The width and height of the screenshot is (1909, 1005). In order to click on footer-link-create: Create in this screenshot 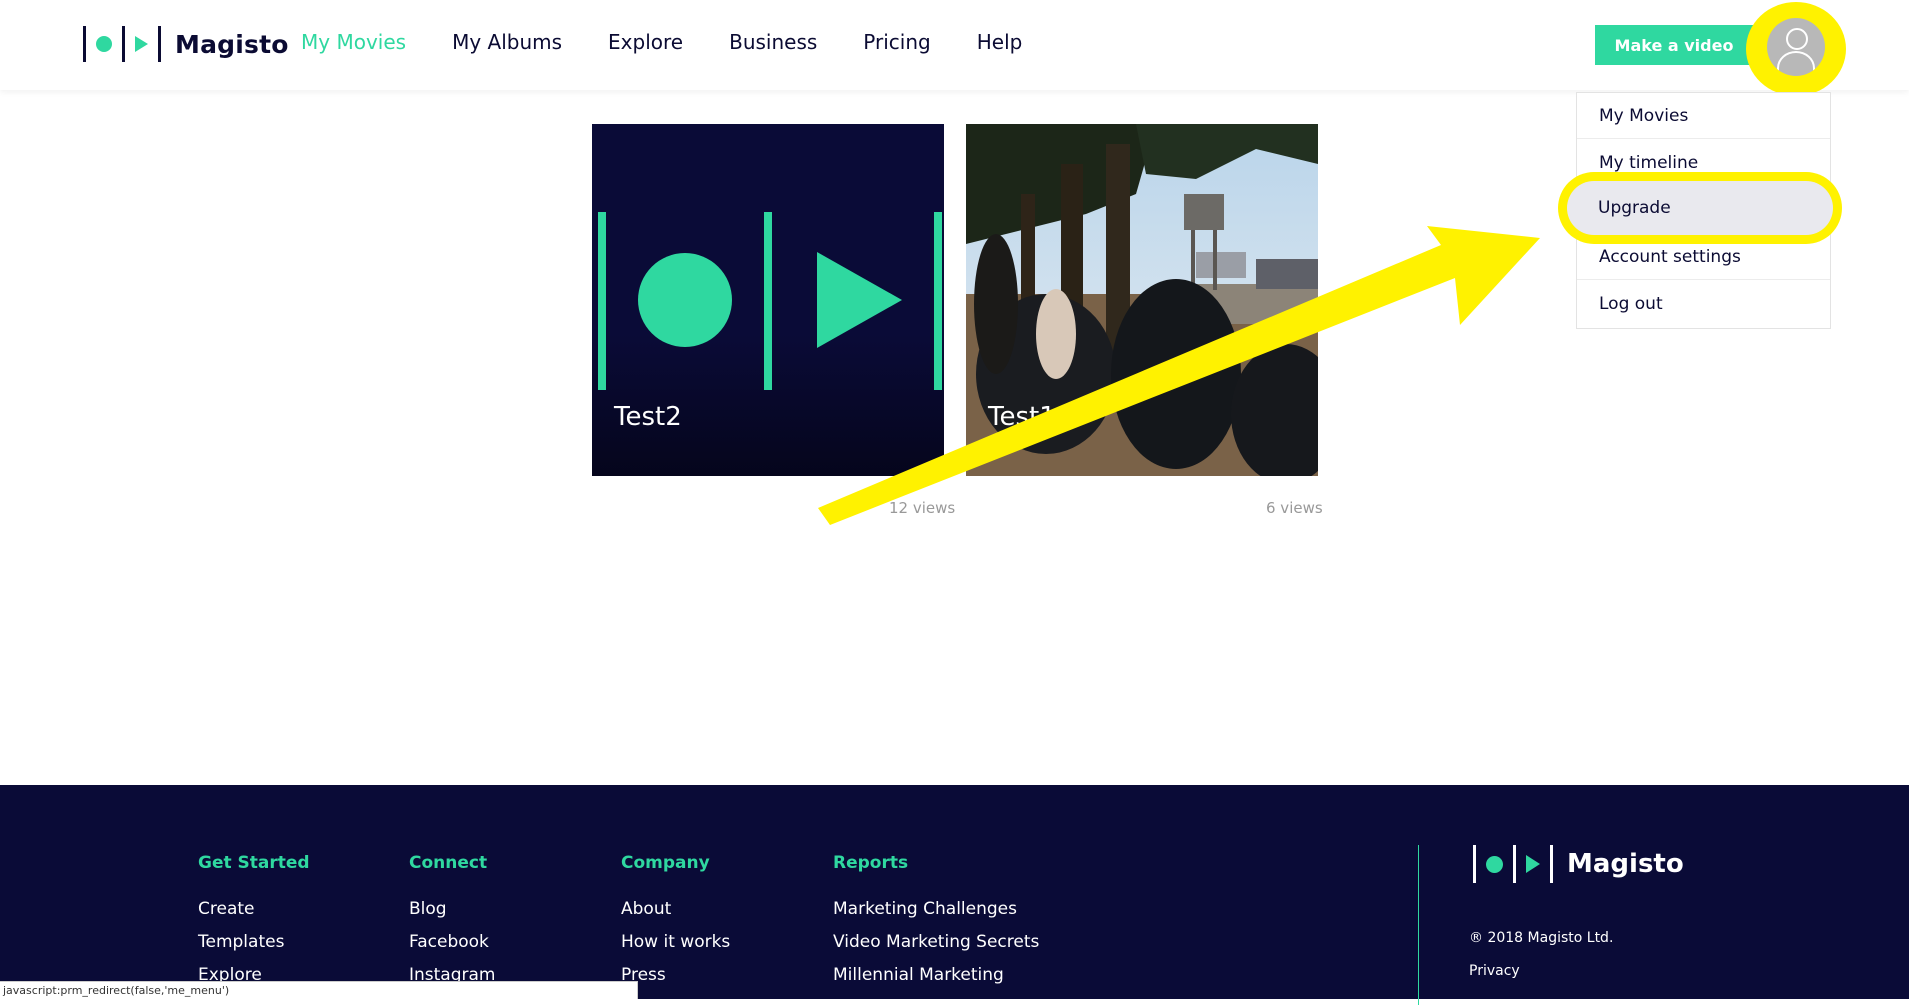, I will do `click(254, 915)`.